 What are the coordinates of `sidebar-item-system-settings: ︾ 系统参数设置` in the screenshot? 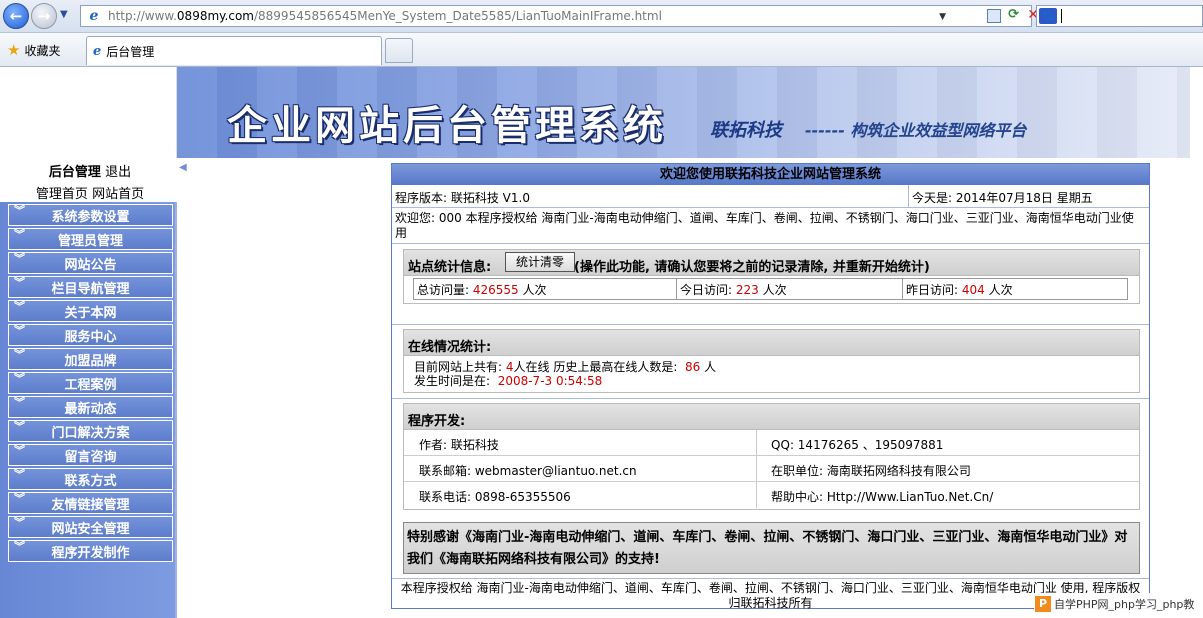 It's located at (90, 215).